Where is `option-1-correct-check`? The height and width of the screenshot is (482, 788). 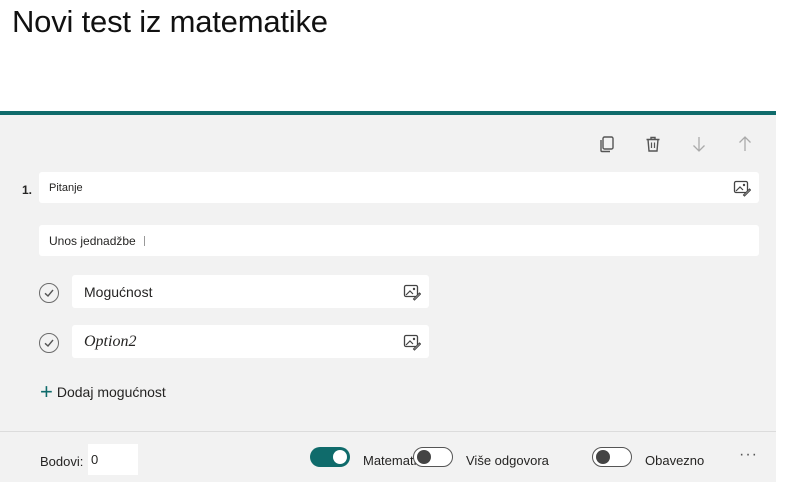 option-1-correct-check is located at coordinates (49, 293).